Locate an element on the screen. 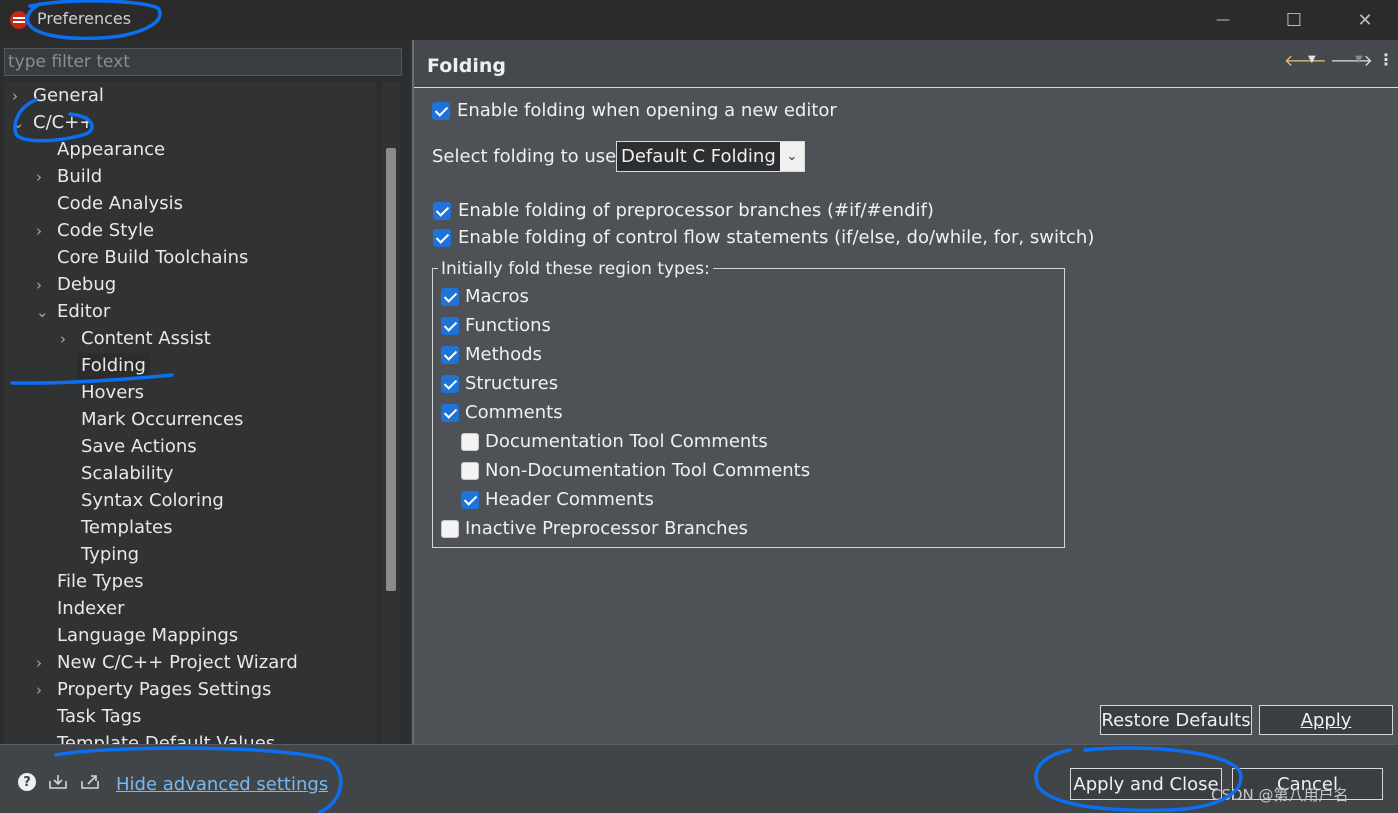 The height and width of the screenshot is (813, 1398). forward-arrow-icon: 🡒 is located at coordinates (1351, 60).